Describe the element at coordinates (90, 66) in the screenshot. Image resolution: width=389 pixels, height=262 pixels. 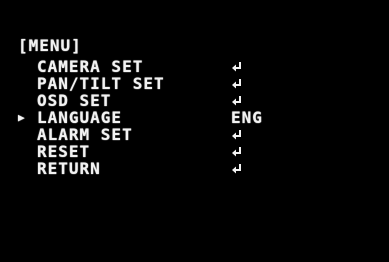
I see `menu-item-label: CAMERA SET` at that location.